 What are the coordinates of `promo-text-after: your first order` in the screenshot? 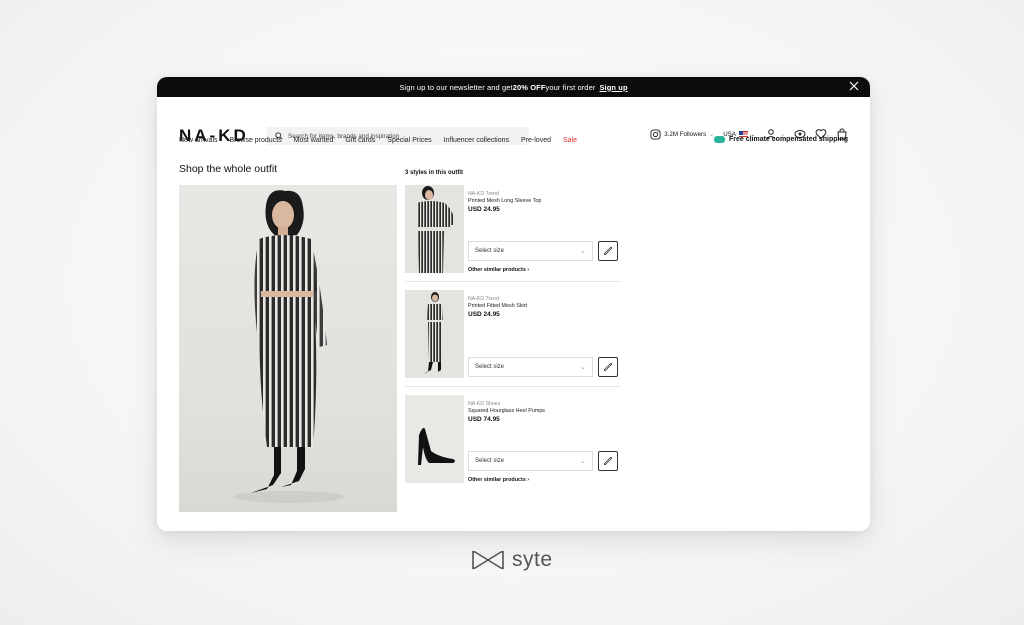 It's located at (570, 87).